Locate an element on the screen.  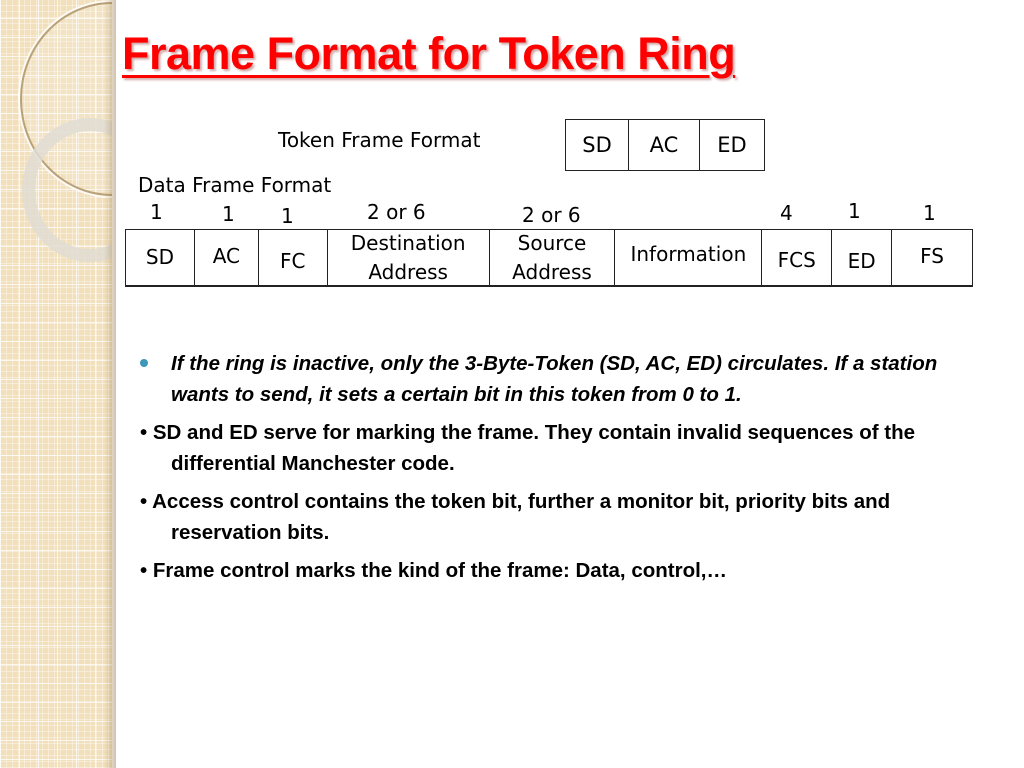
data-frame-label: Data Frame Format is located at coordinates (235, 185).